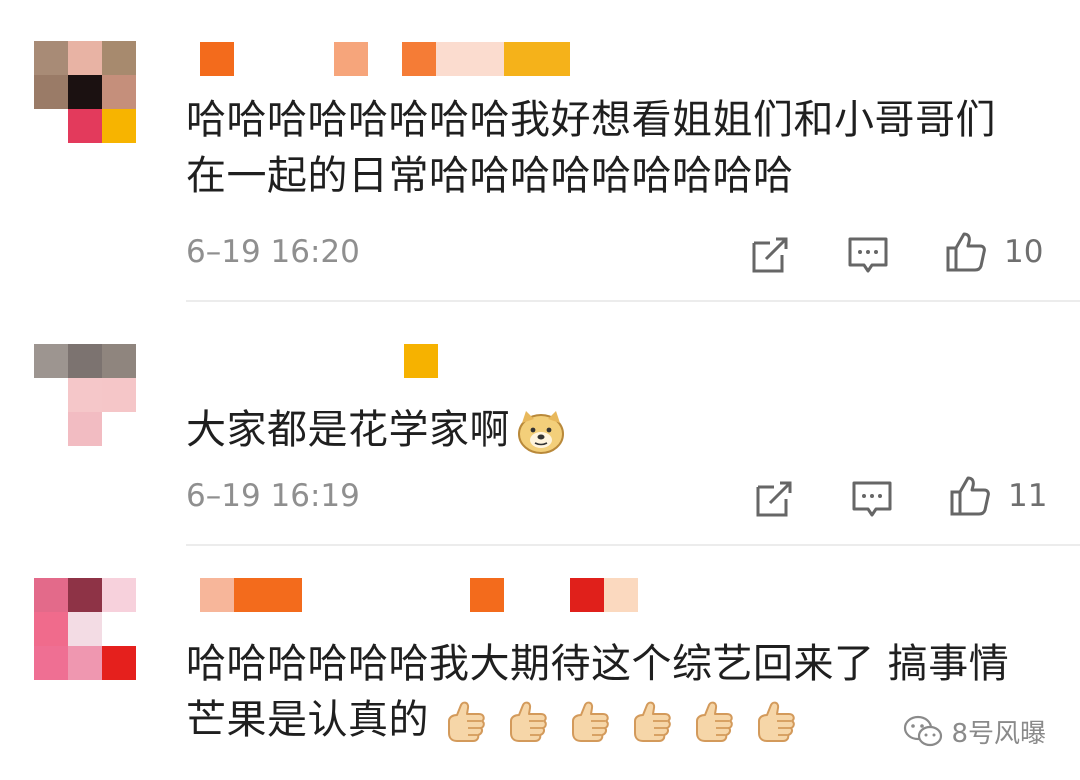 The image size is (1080, 780). What do you see at coordinates (611, 430) in the screenshot?
I see `comment-text: 大家都是花学家啊` at bounding box center [611, 430].